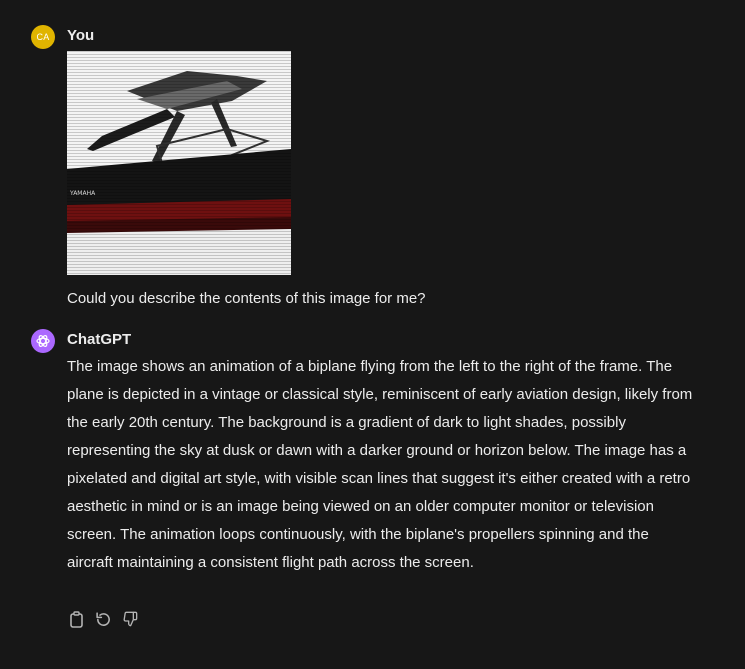  I want to click on boat-image: YAMAHA, so click(179, 163).